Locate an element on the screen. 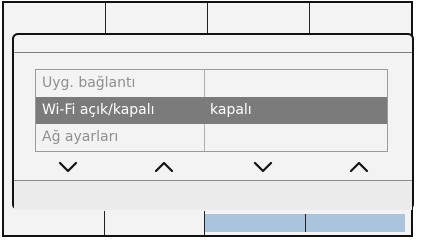  menu-item-label: Uyg. bağlantı is located at coordinates (89, 83).